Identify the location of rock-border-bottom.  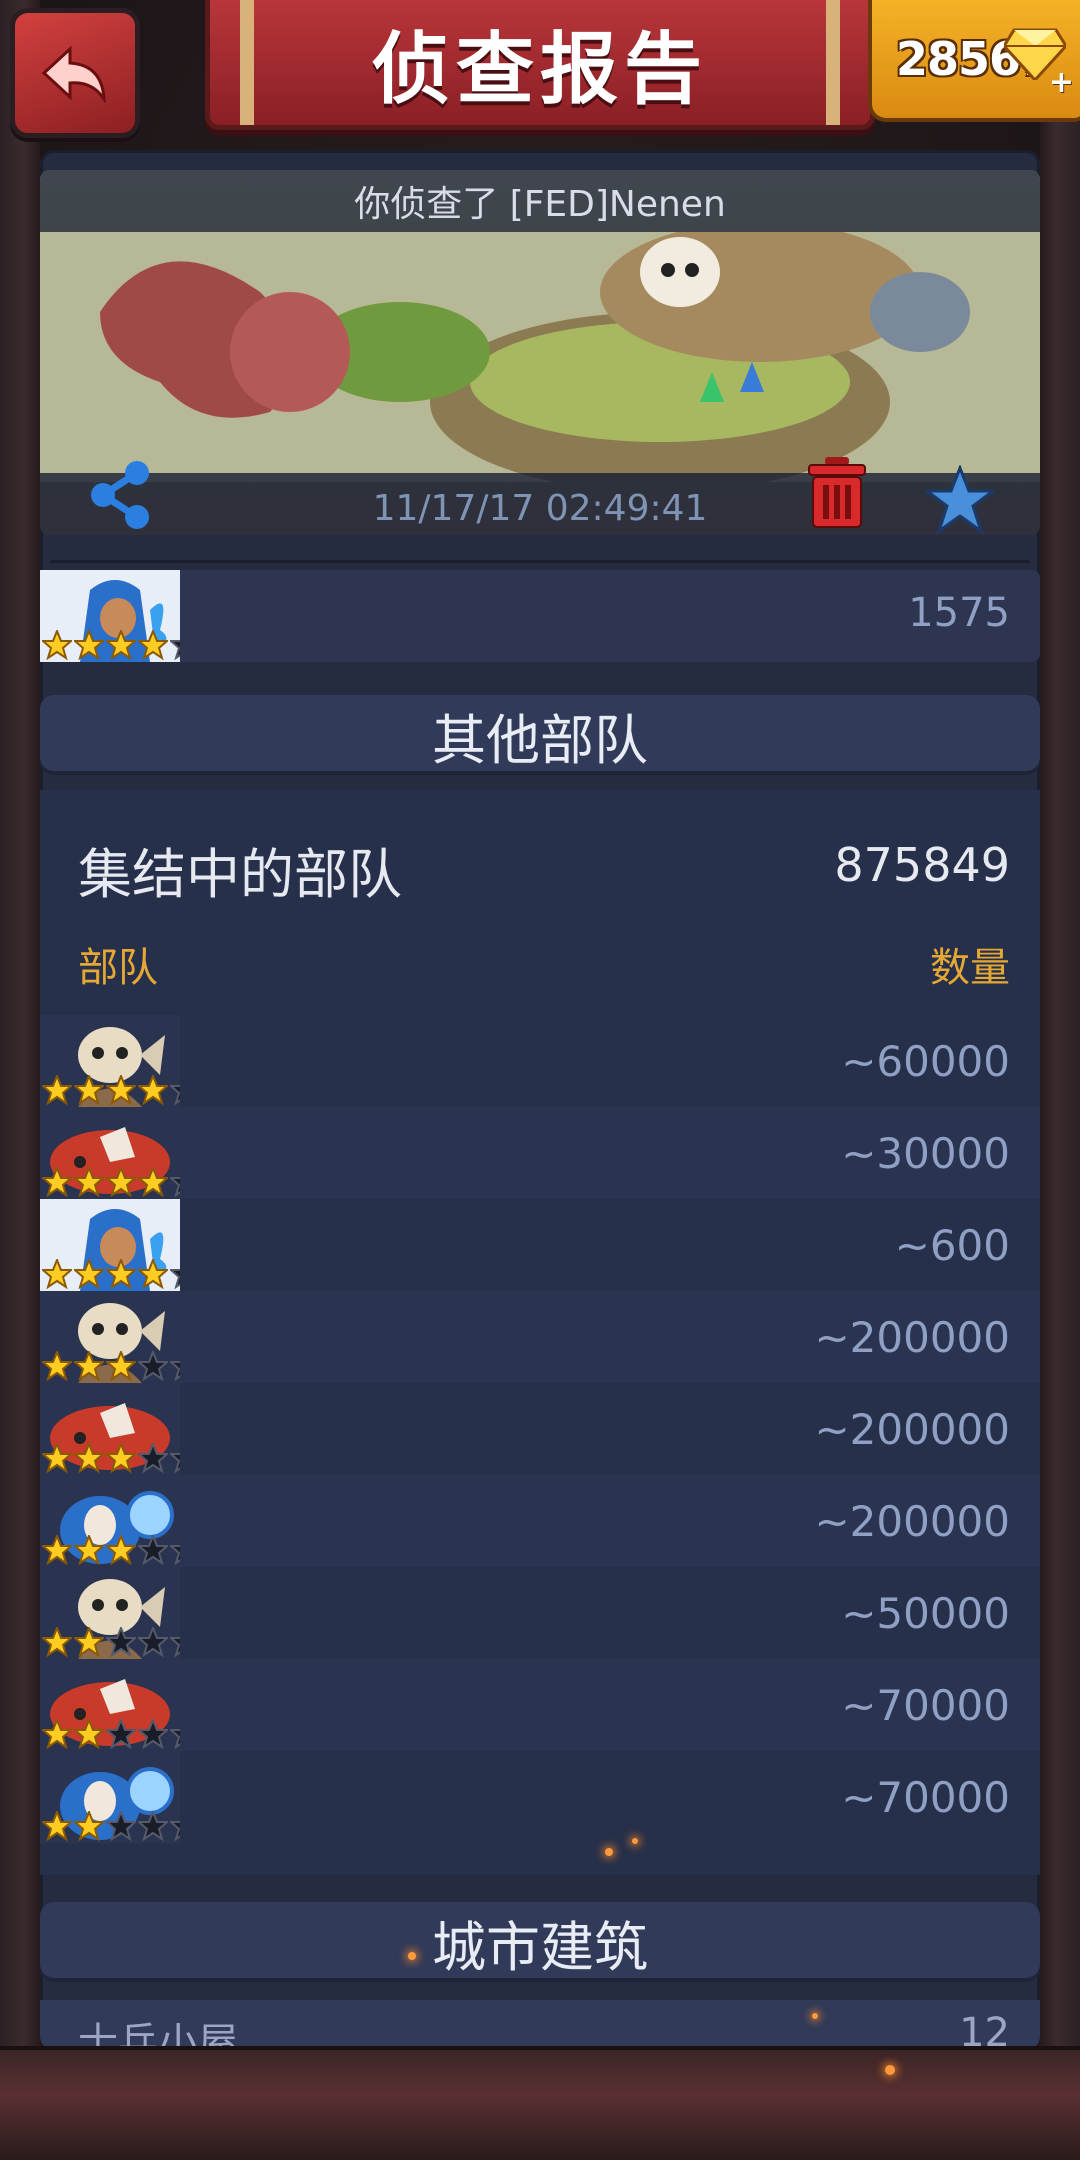
(540, 2103).